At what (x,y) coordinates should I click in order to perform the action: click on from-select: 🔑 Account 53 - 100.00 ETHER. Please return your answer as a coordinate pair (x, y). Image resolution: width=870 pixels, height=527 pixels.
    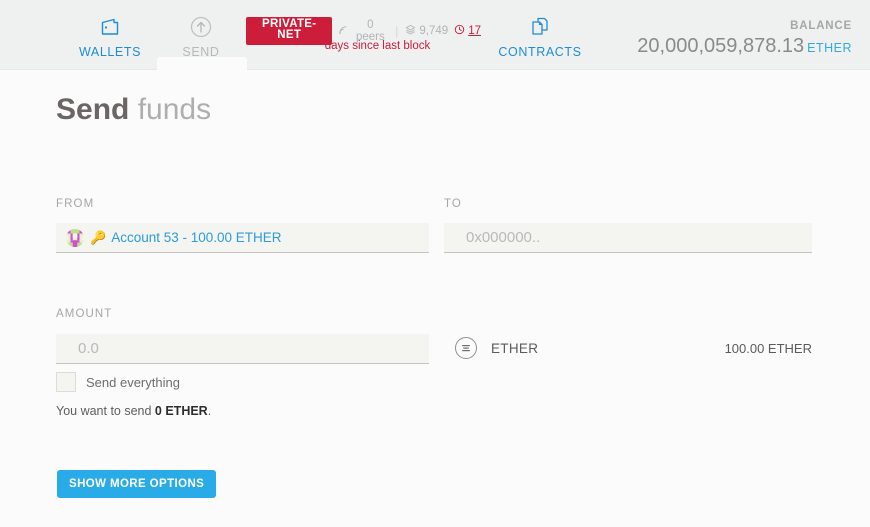
    Looking at the image, I should click on (242, 238).